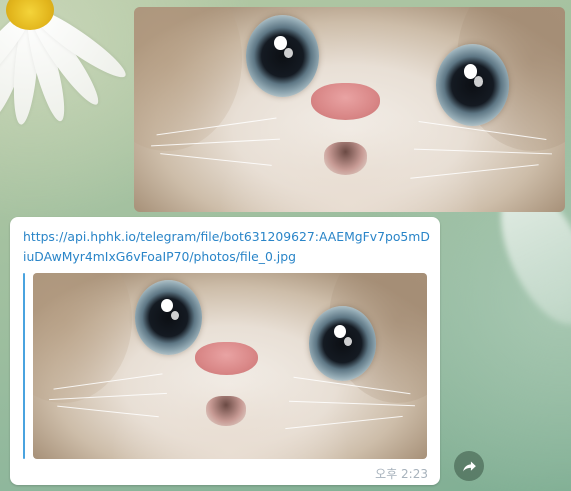  I want to click on forward-arrow-icon, so click(469, 466).